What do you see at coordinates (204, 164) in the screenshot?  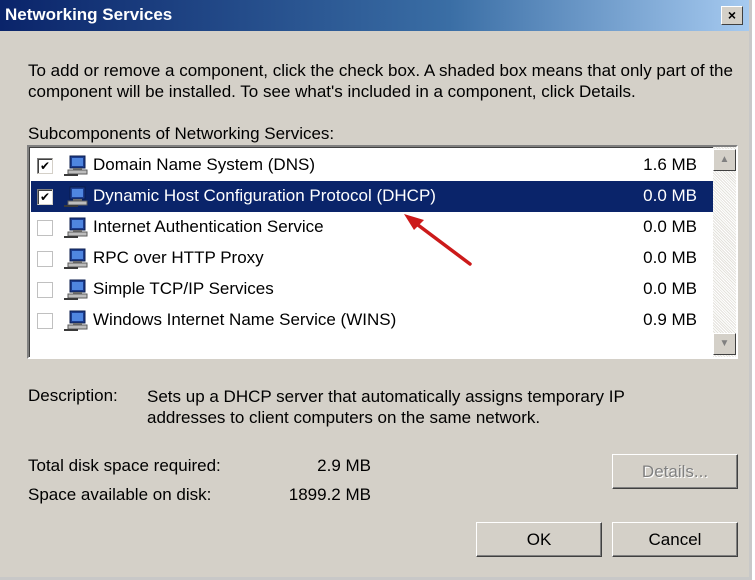 I see `component-name: Domain Name System (DNS)` at bounding box center [204, 164].